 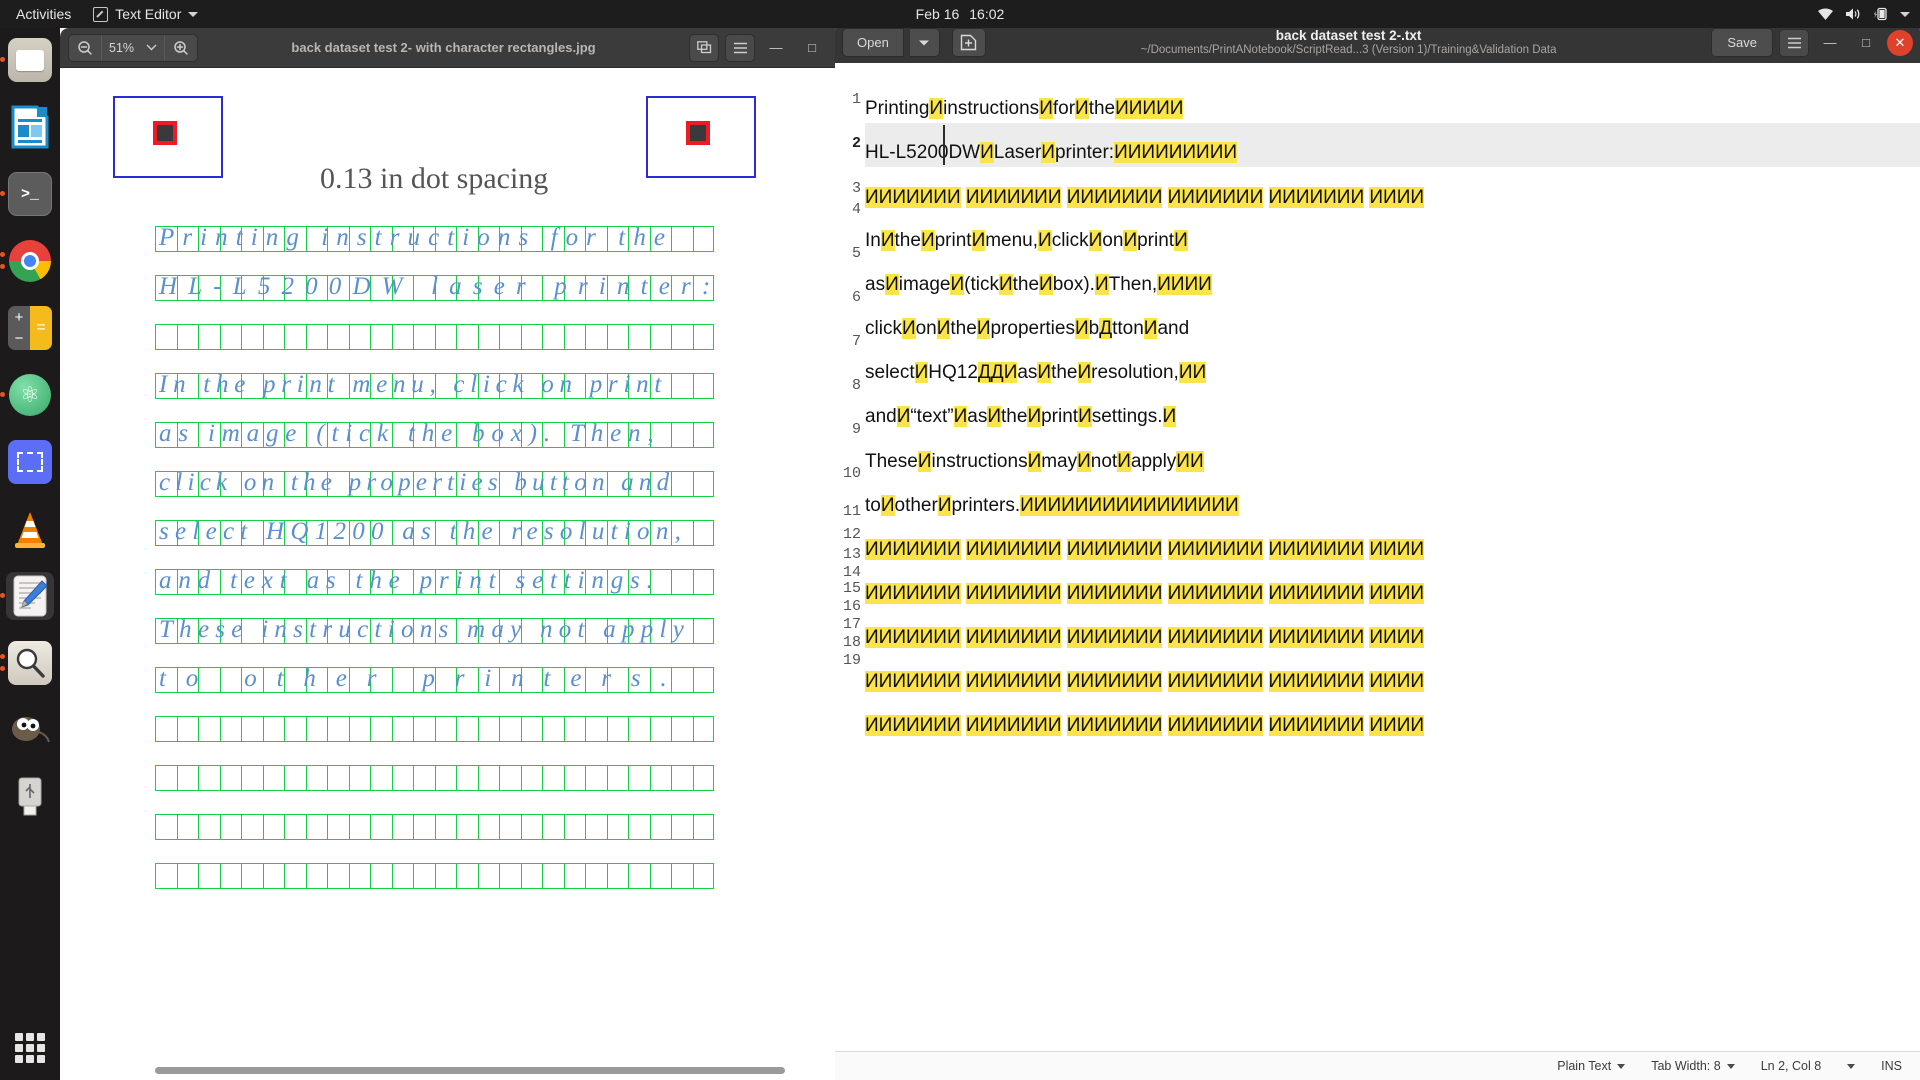 I want to click on tab-width-selector: Tab Width: 8, so click(x=1693, y=1066).